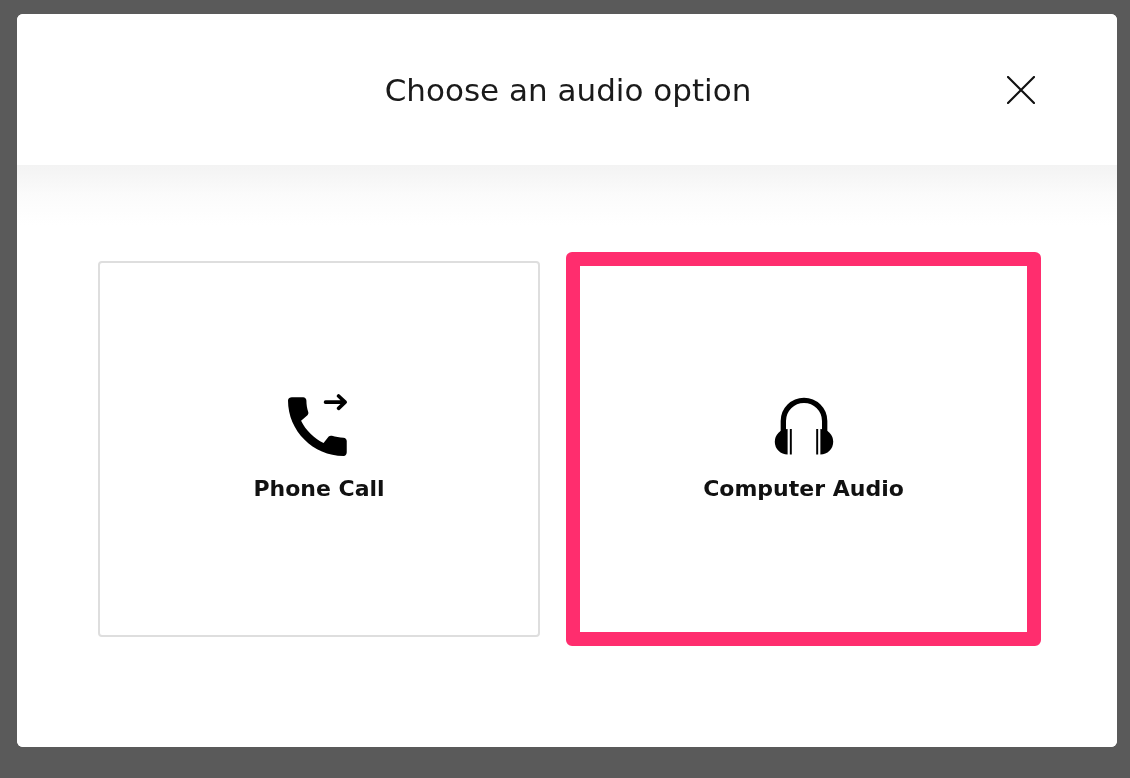 This screenshot has height=778, width=1130. Describe the element at coordinates (803, 489) in the screenshot. I see `option-label: Computer Audio` at that location.